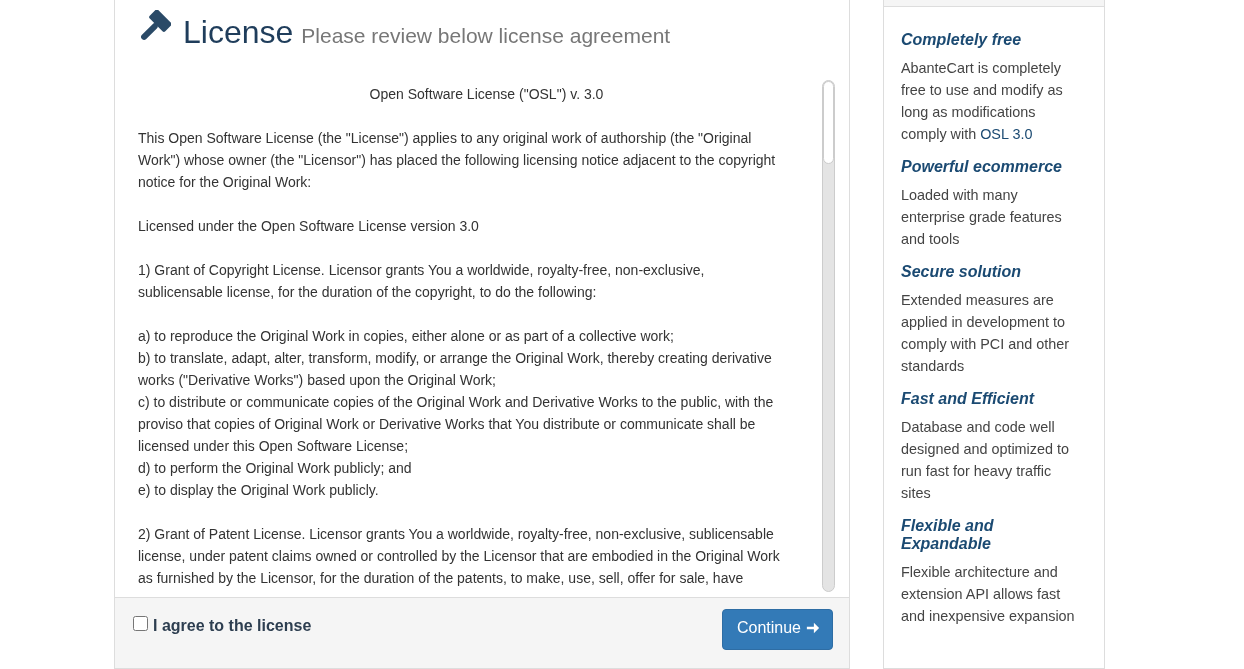  I want to click on page-subtitle: Please review below license agreement, so click(486, 36).